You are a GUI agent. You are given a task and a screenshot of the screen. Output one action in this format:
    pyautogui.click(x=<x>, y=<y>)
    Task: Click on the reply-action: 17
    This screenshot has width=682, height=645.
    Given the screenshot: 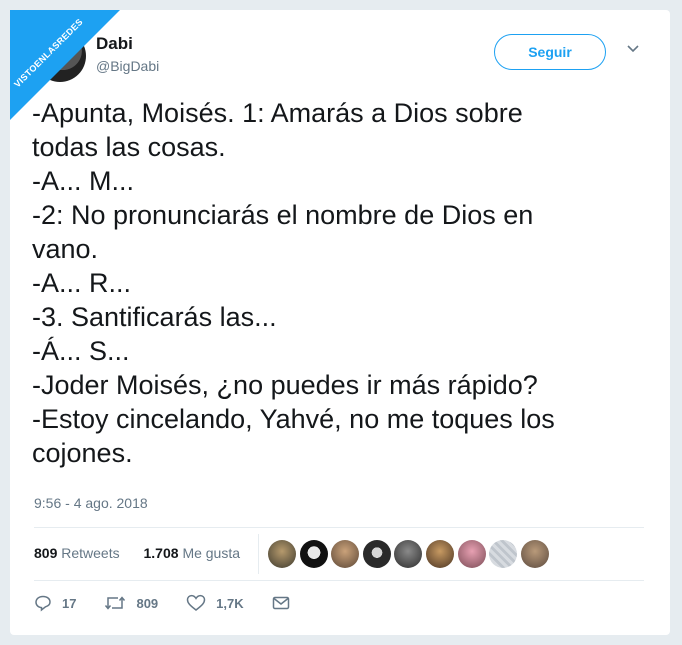 What is the action you would take?
    pyautogui.click(x=55, y=603)
    